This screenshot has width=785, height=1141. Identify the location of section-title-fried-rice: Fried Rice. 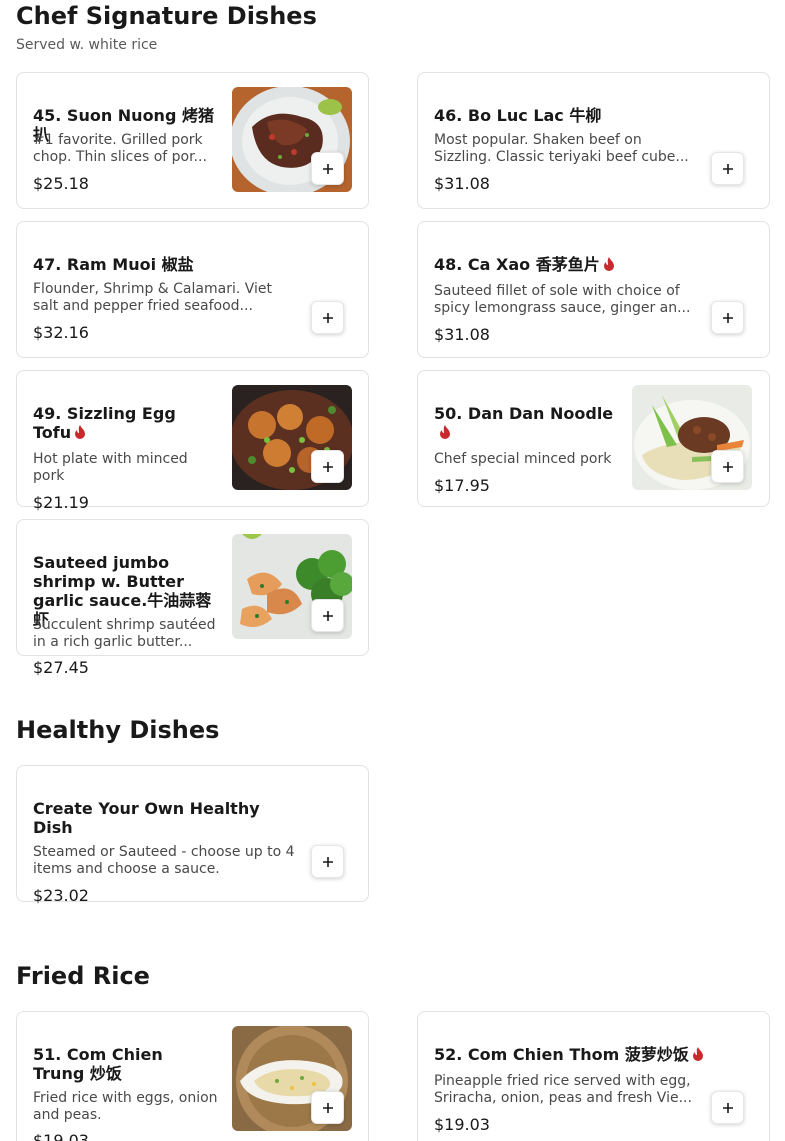
(83, 976).